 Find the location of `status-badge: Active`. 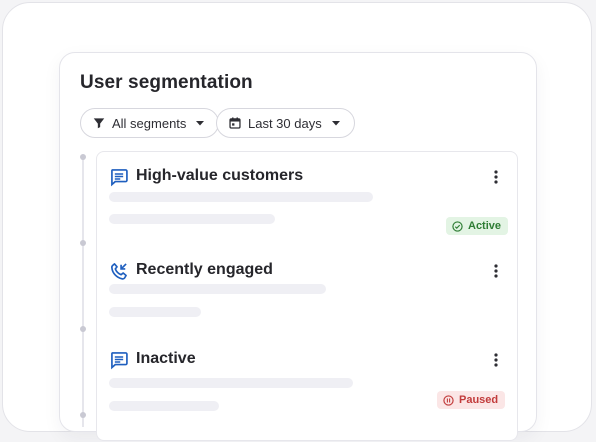

status-badge: Active is located at coordinates (477, 226).